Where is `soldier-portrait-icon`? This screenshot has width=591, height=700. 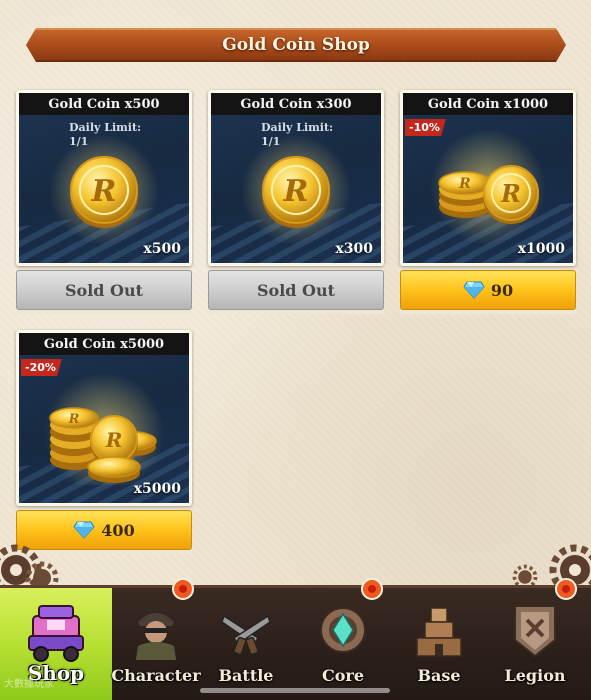 soldier-portrait-icon is located at coordinates (156, 636).